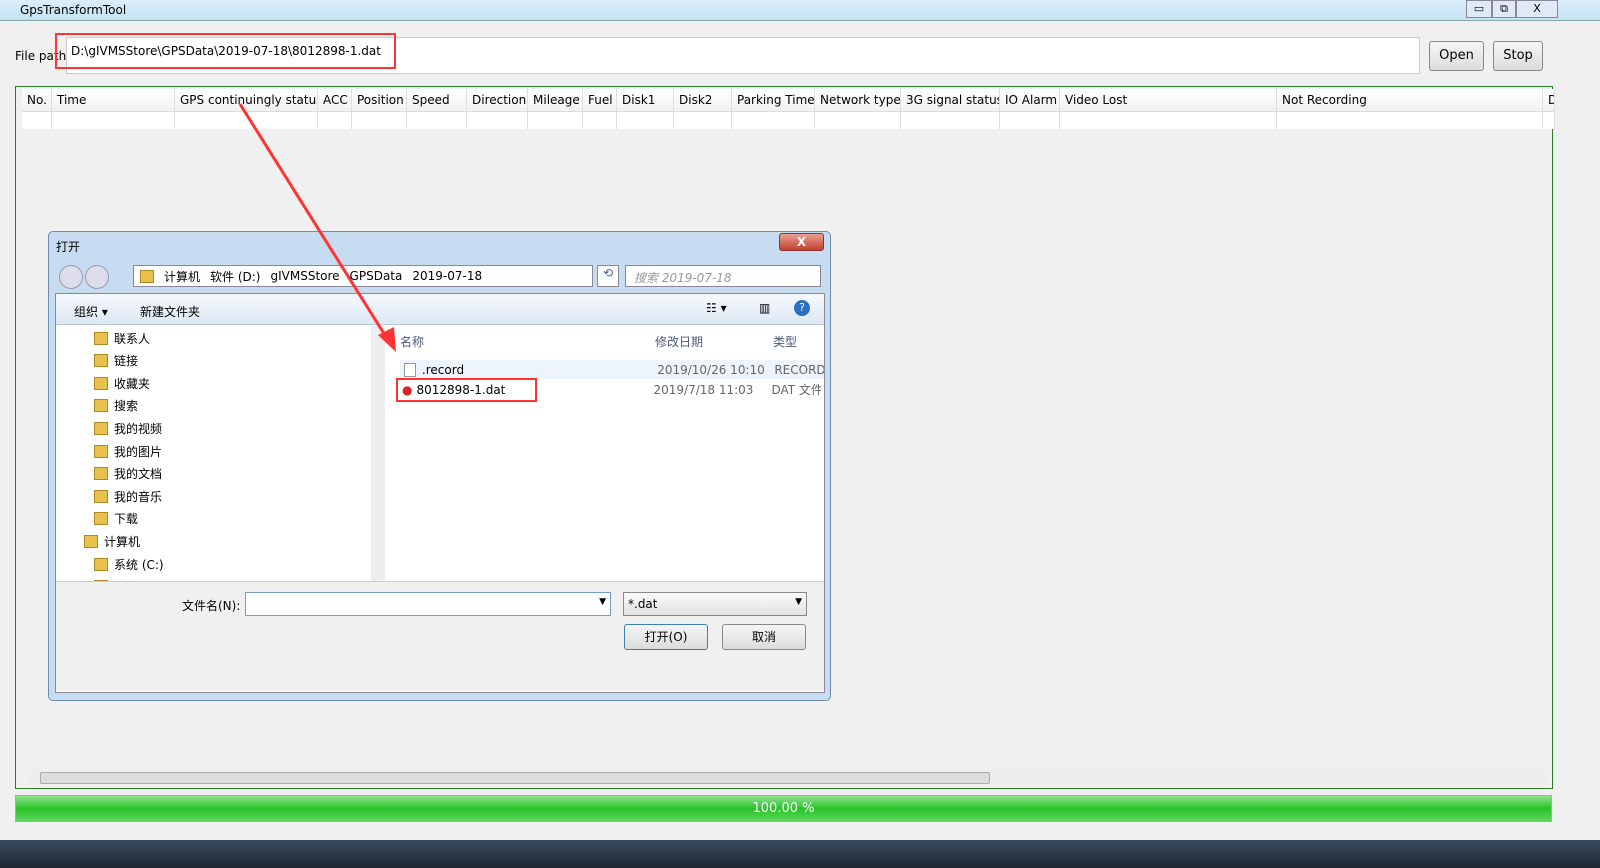 The width and height of the screenshot is (1600, 868). Describe the element at coordinates (1168, 100) in the screenshot. I see `column-header: Video Lost` at that location.